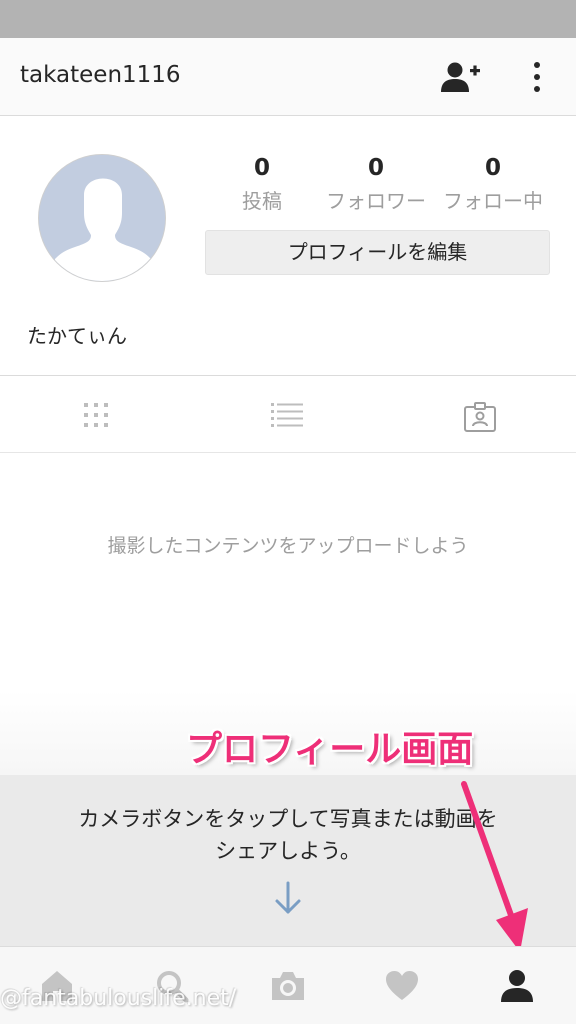 The height and width of the screenshot is (1024, 576). I want to click on username-title: takateen1116, so click(100, 75).